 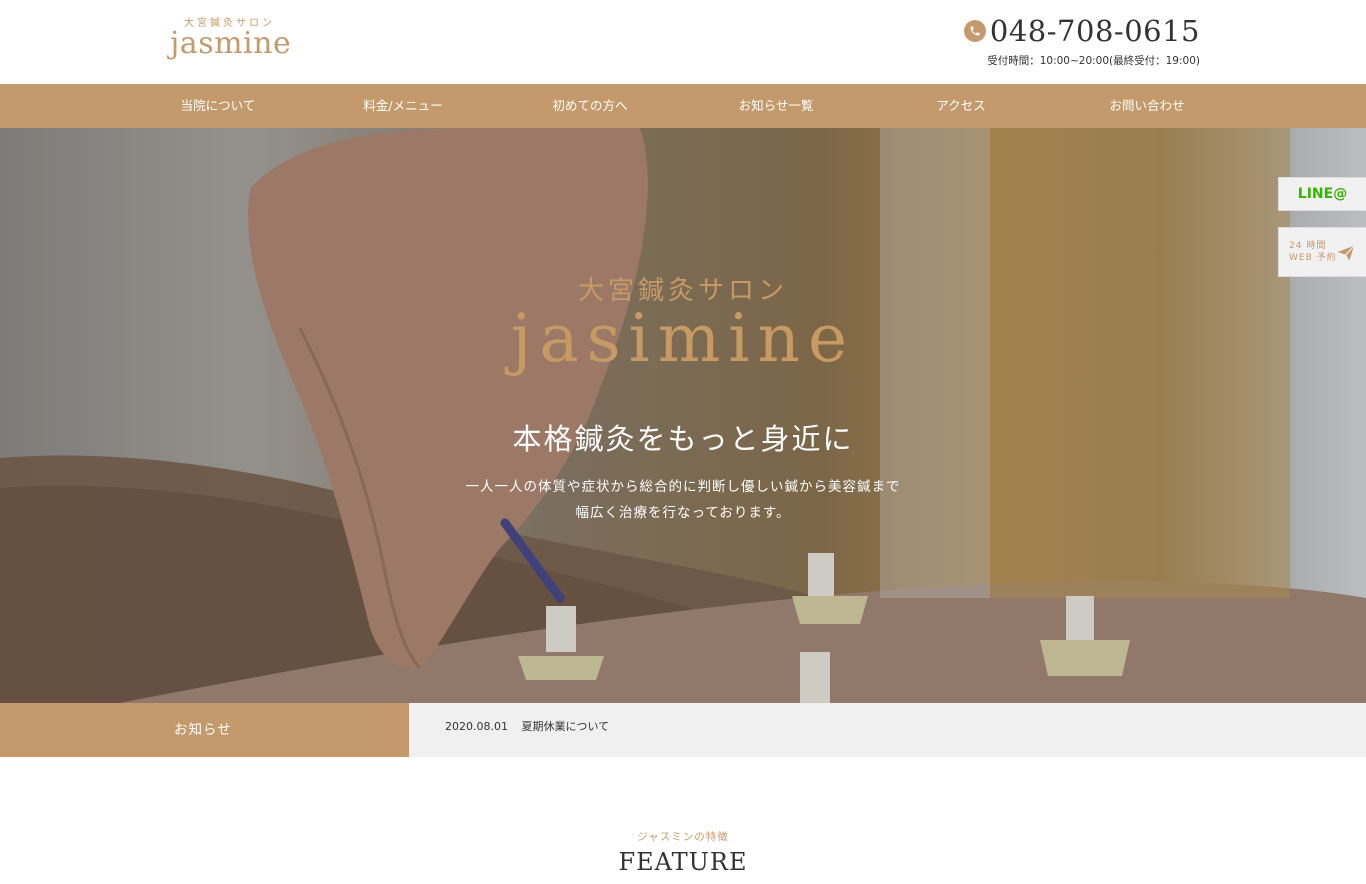 What do you see at coordinates (683, 439) in the screenshot?
I see `hero-headline: 本格鍼灸をもっと身近に` at bounding box center [683, 439].